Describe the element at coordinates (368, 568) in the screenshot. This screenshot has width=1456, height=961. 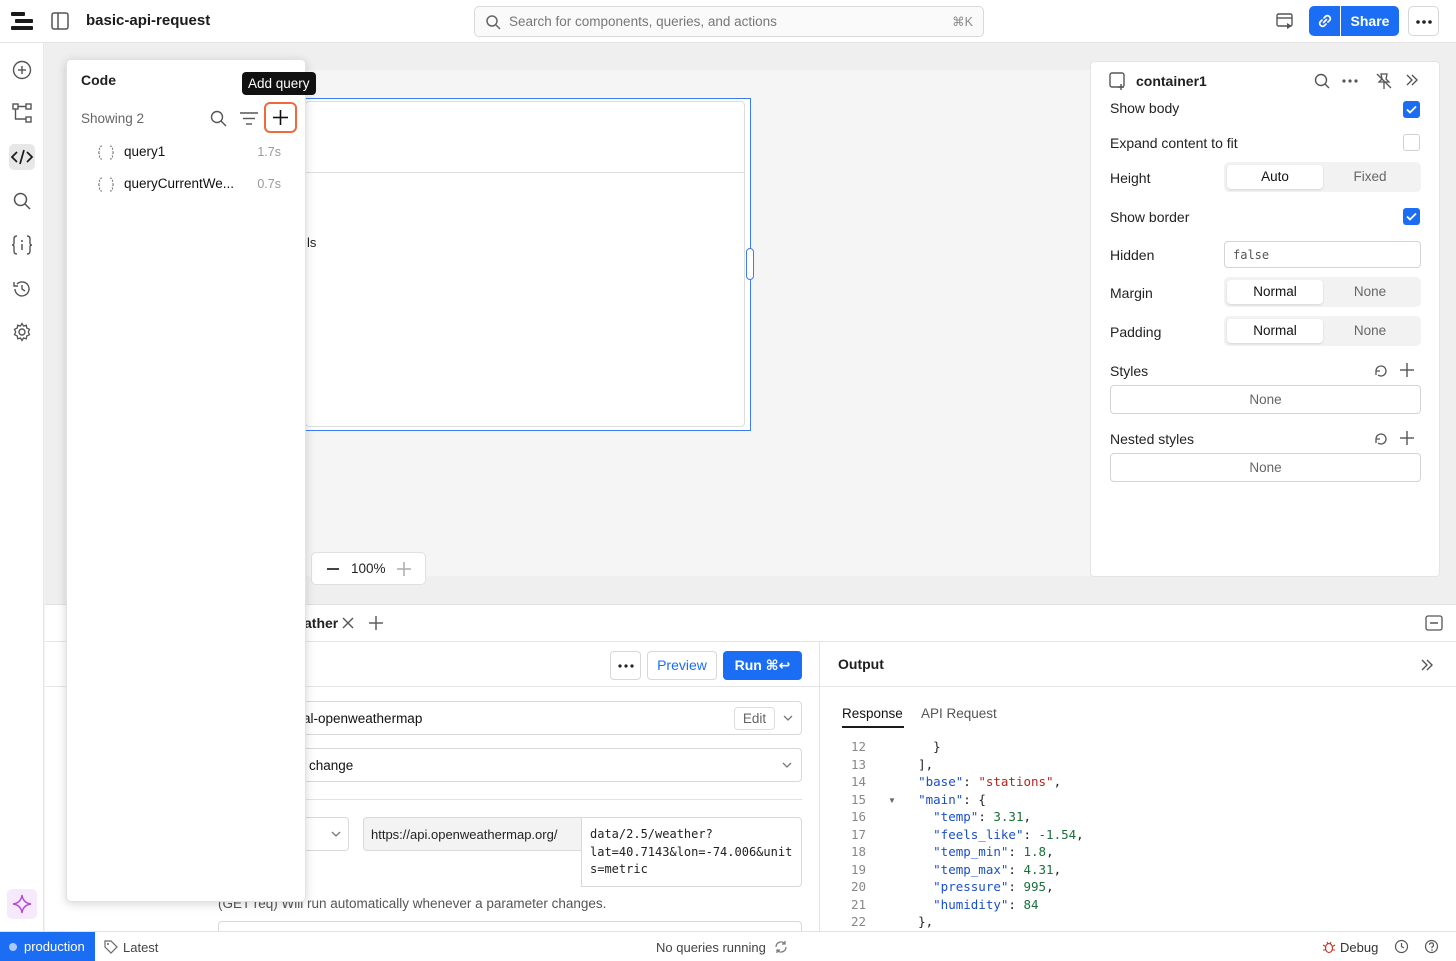
I see `zoom-level: 100%` at that location.